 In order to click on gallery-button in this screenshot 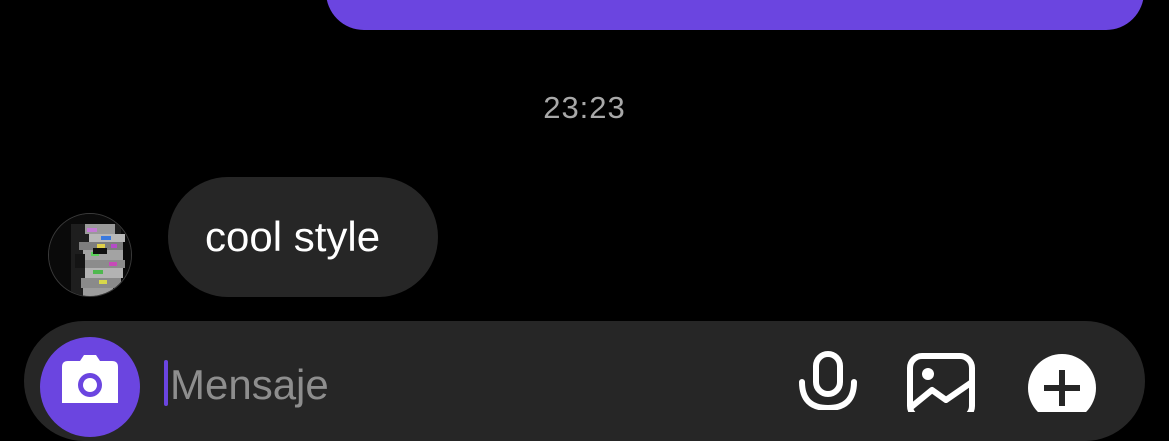, I will do `click(941, 386)`.